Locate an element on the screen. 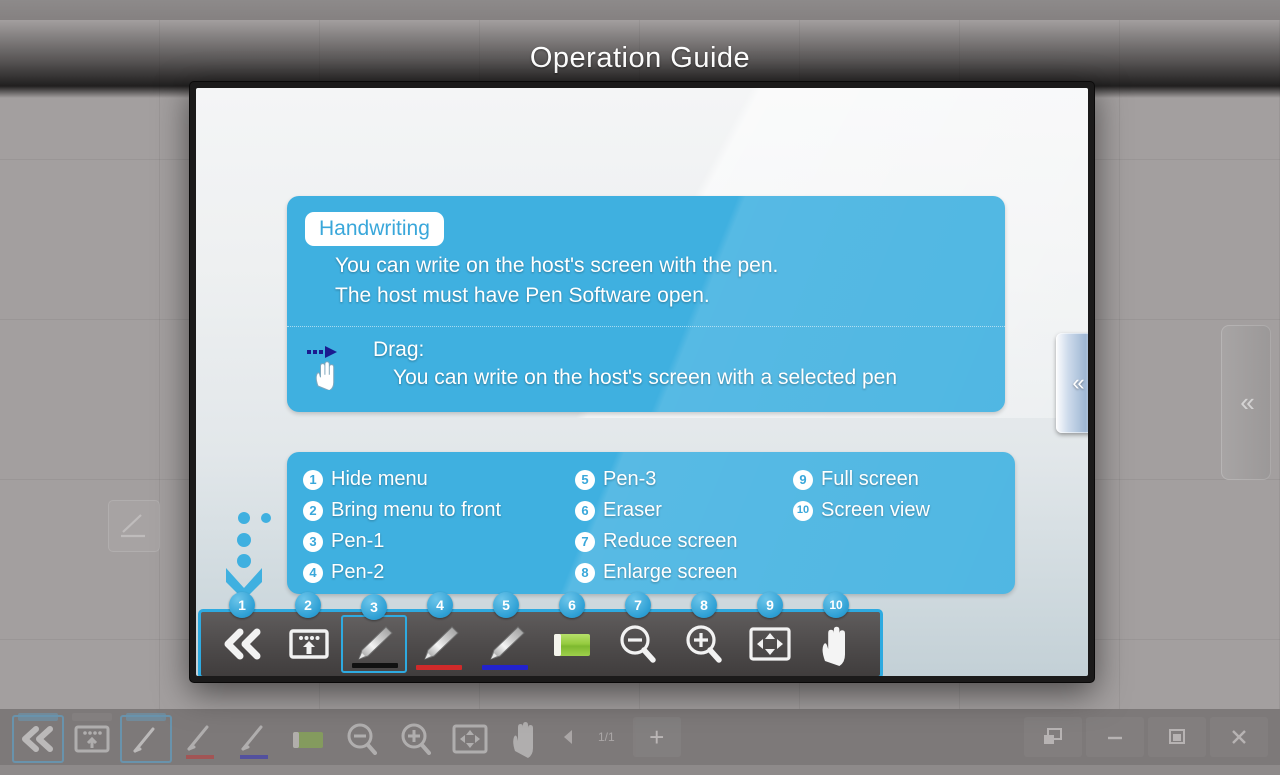 This screenshot has height=775, width=1280. toolbar-button-full-screen: 9 is located at coordinates (770, 632).